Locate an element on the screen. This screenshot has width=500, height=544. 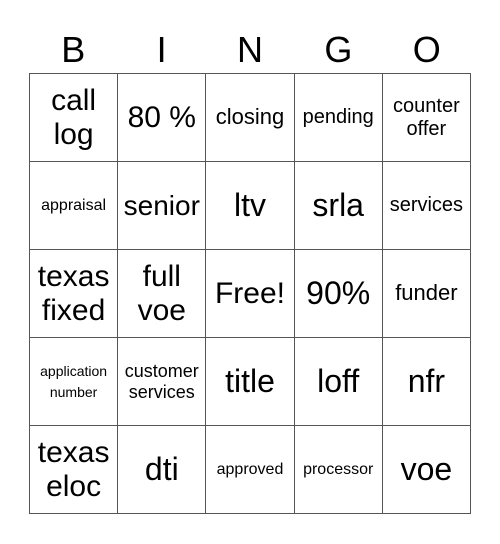
bingo-cell: full voe is located at coordinates (162, 294).